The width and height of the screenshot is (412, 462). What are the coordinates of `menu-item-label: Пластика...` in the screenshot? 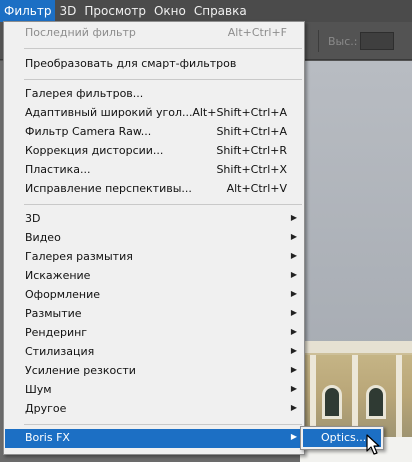 It's located at (58, 169).